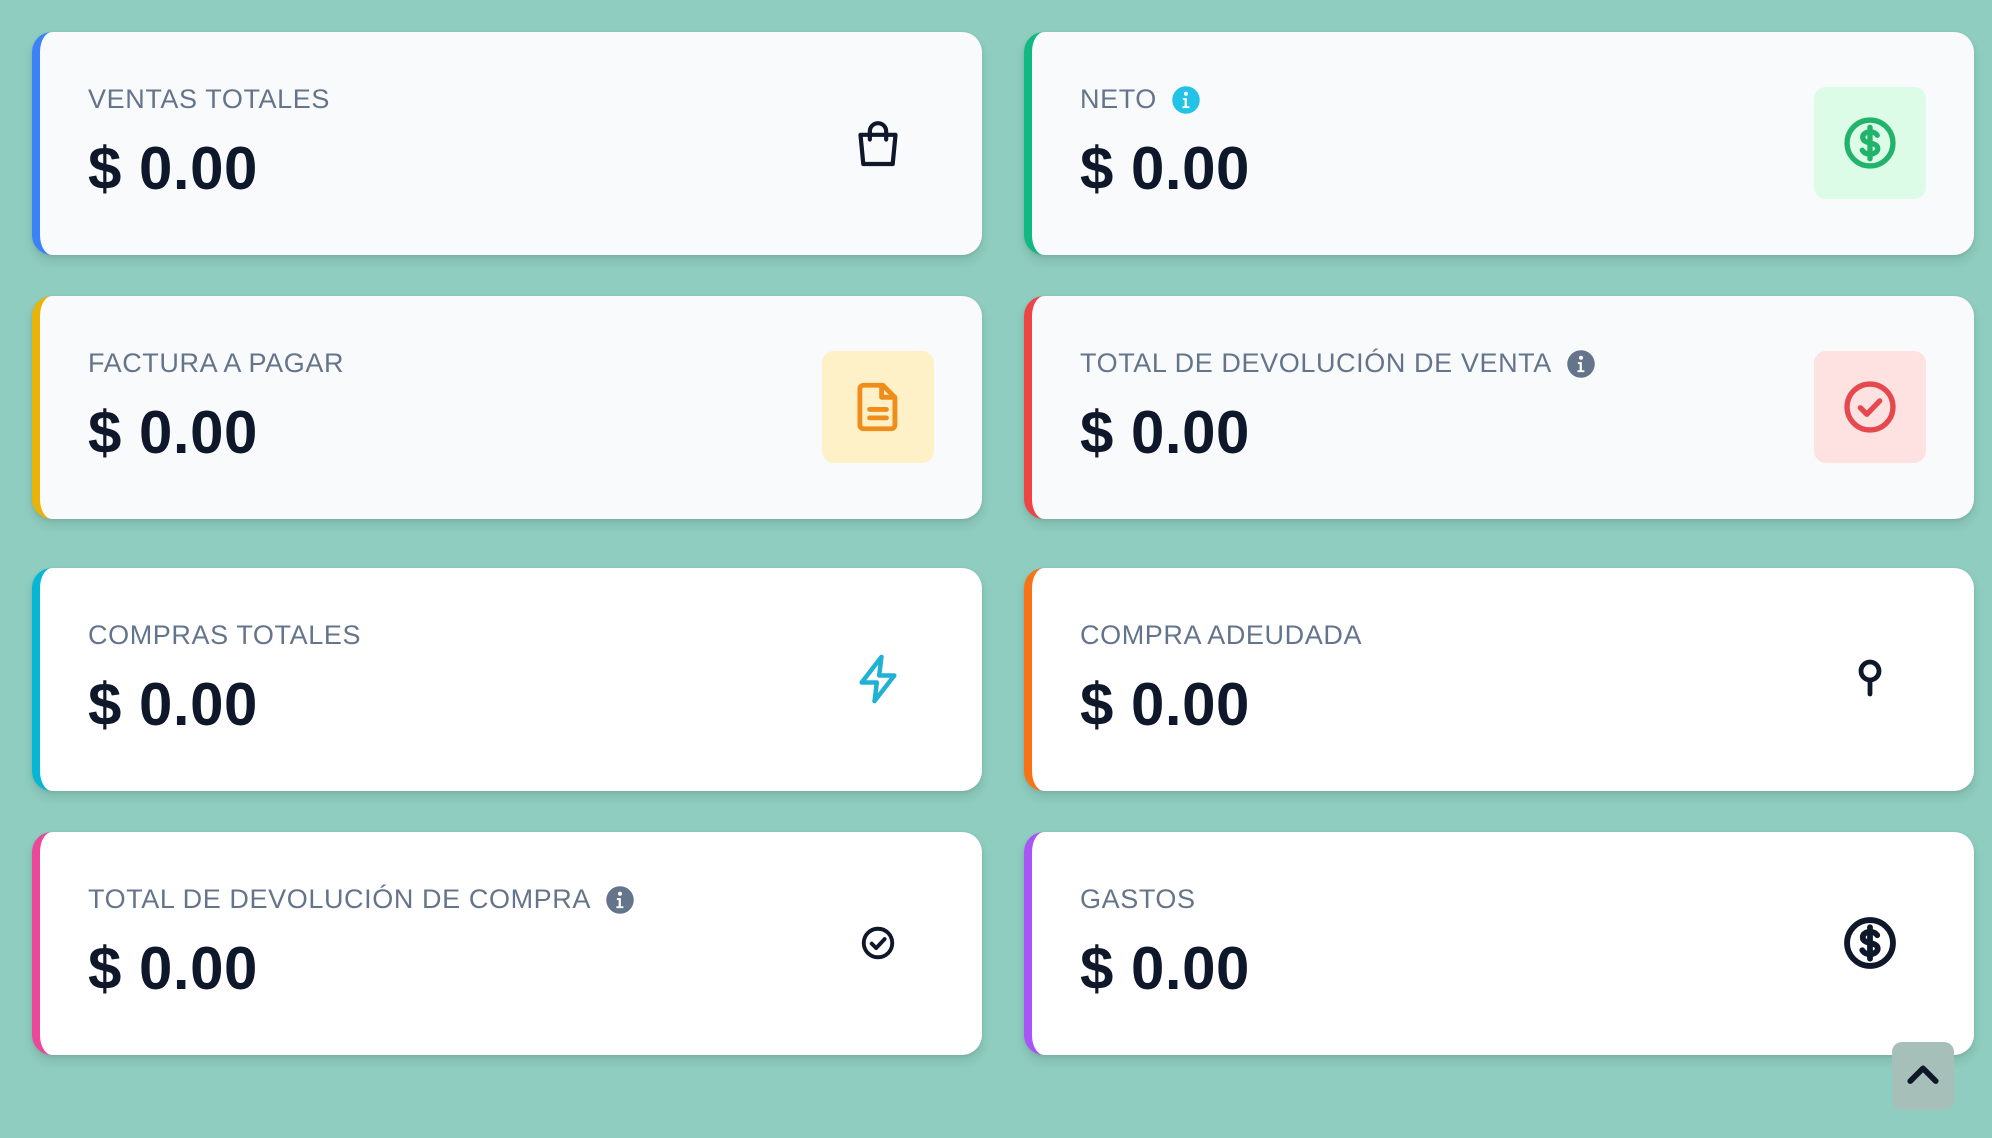 The height and width of the screenshot is (1138, 1992). What do you see at coordinates (507, 407) in the screenshot?
I see `card-factura-a-pagar: FACTURA A PAGAR $ 0.00` at bounding box center [507, 407].